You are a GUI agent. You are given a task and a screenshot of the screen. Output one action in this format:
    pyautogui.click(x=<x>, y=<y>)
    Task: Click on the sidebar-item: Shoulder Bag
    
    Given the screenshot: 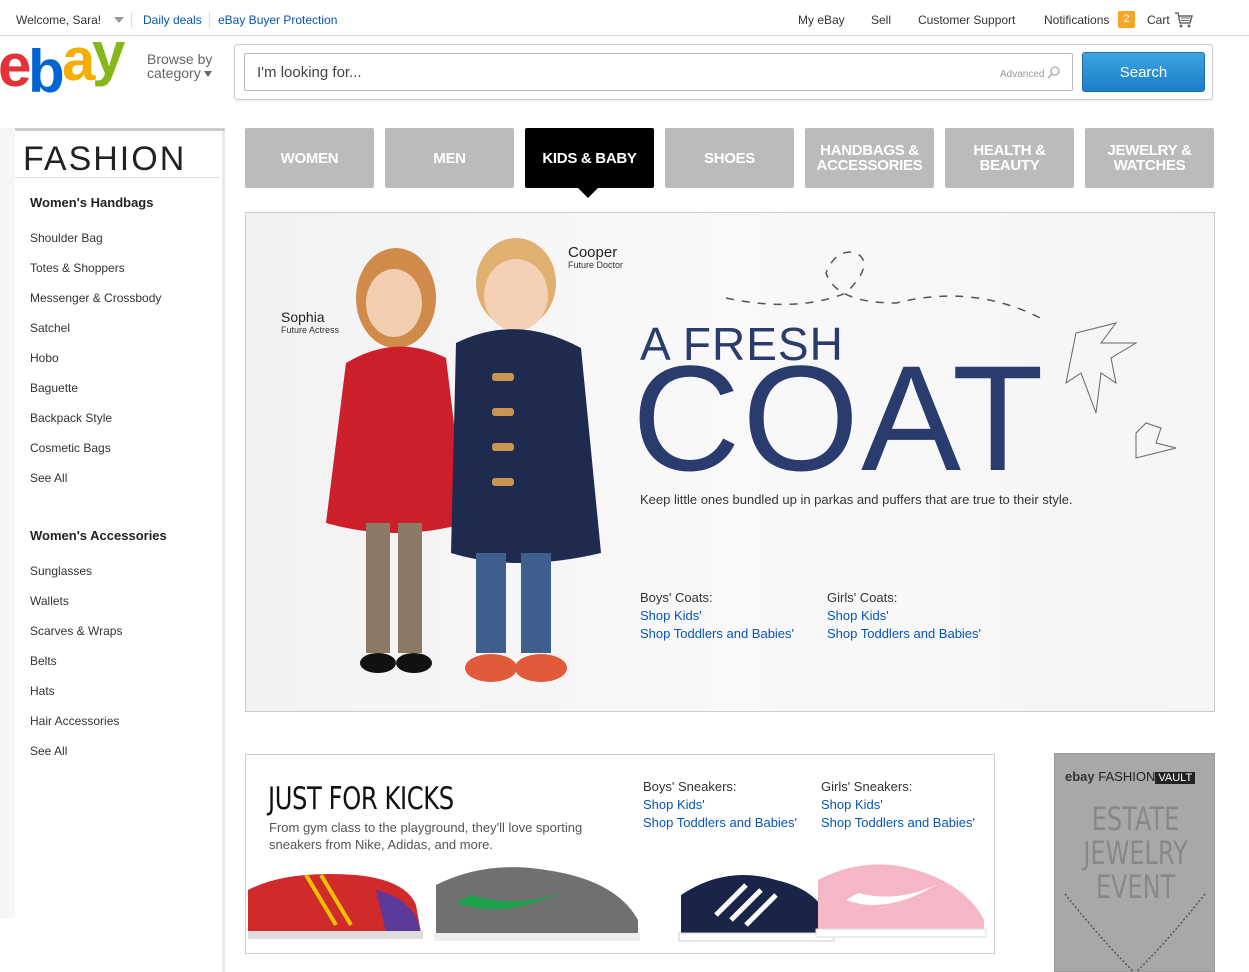 What is the action you would take?
    pyautogui.click(x=66, y=238)
    